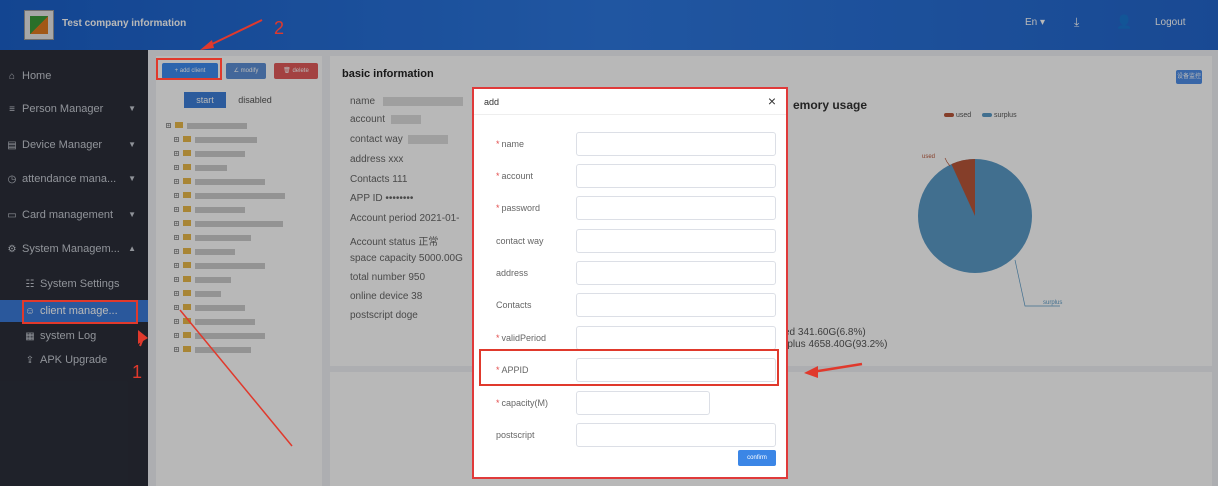 The width and height of the screenshot is (1218, 486). I want to click on field-label: contact way, so click(520, 241).